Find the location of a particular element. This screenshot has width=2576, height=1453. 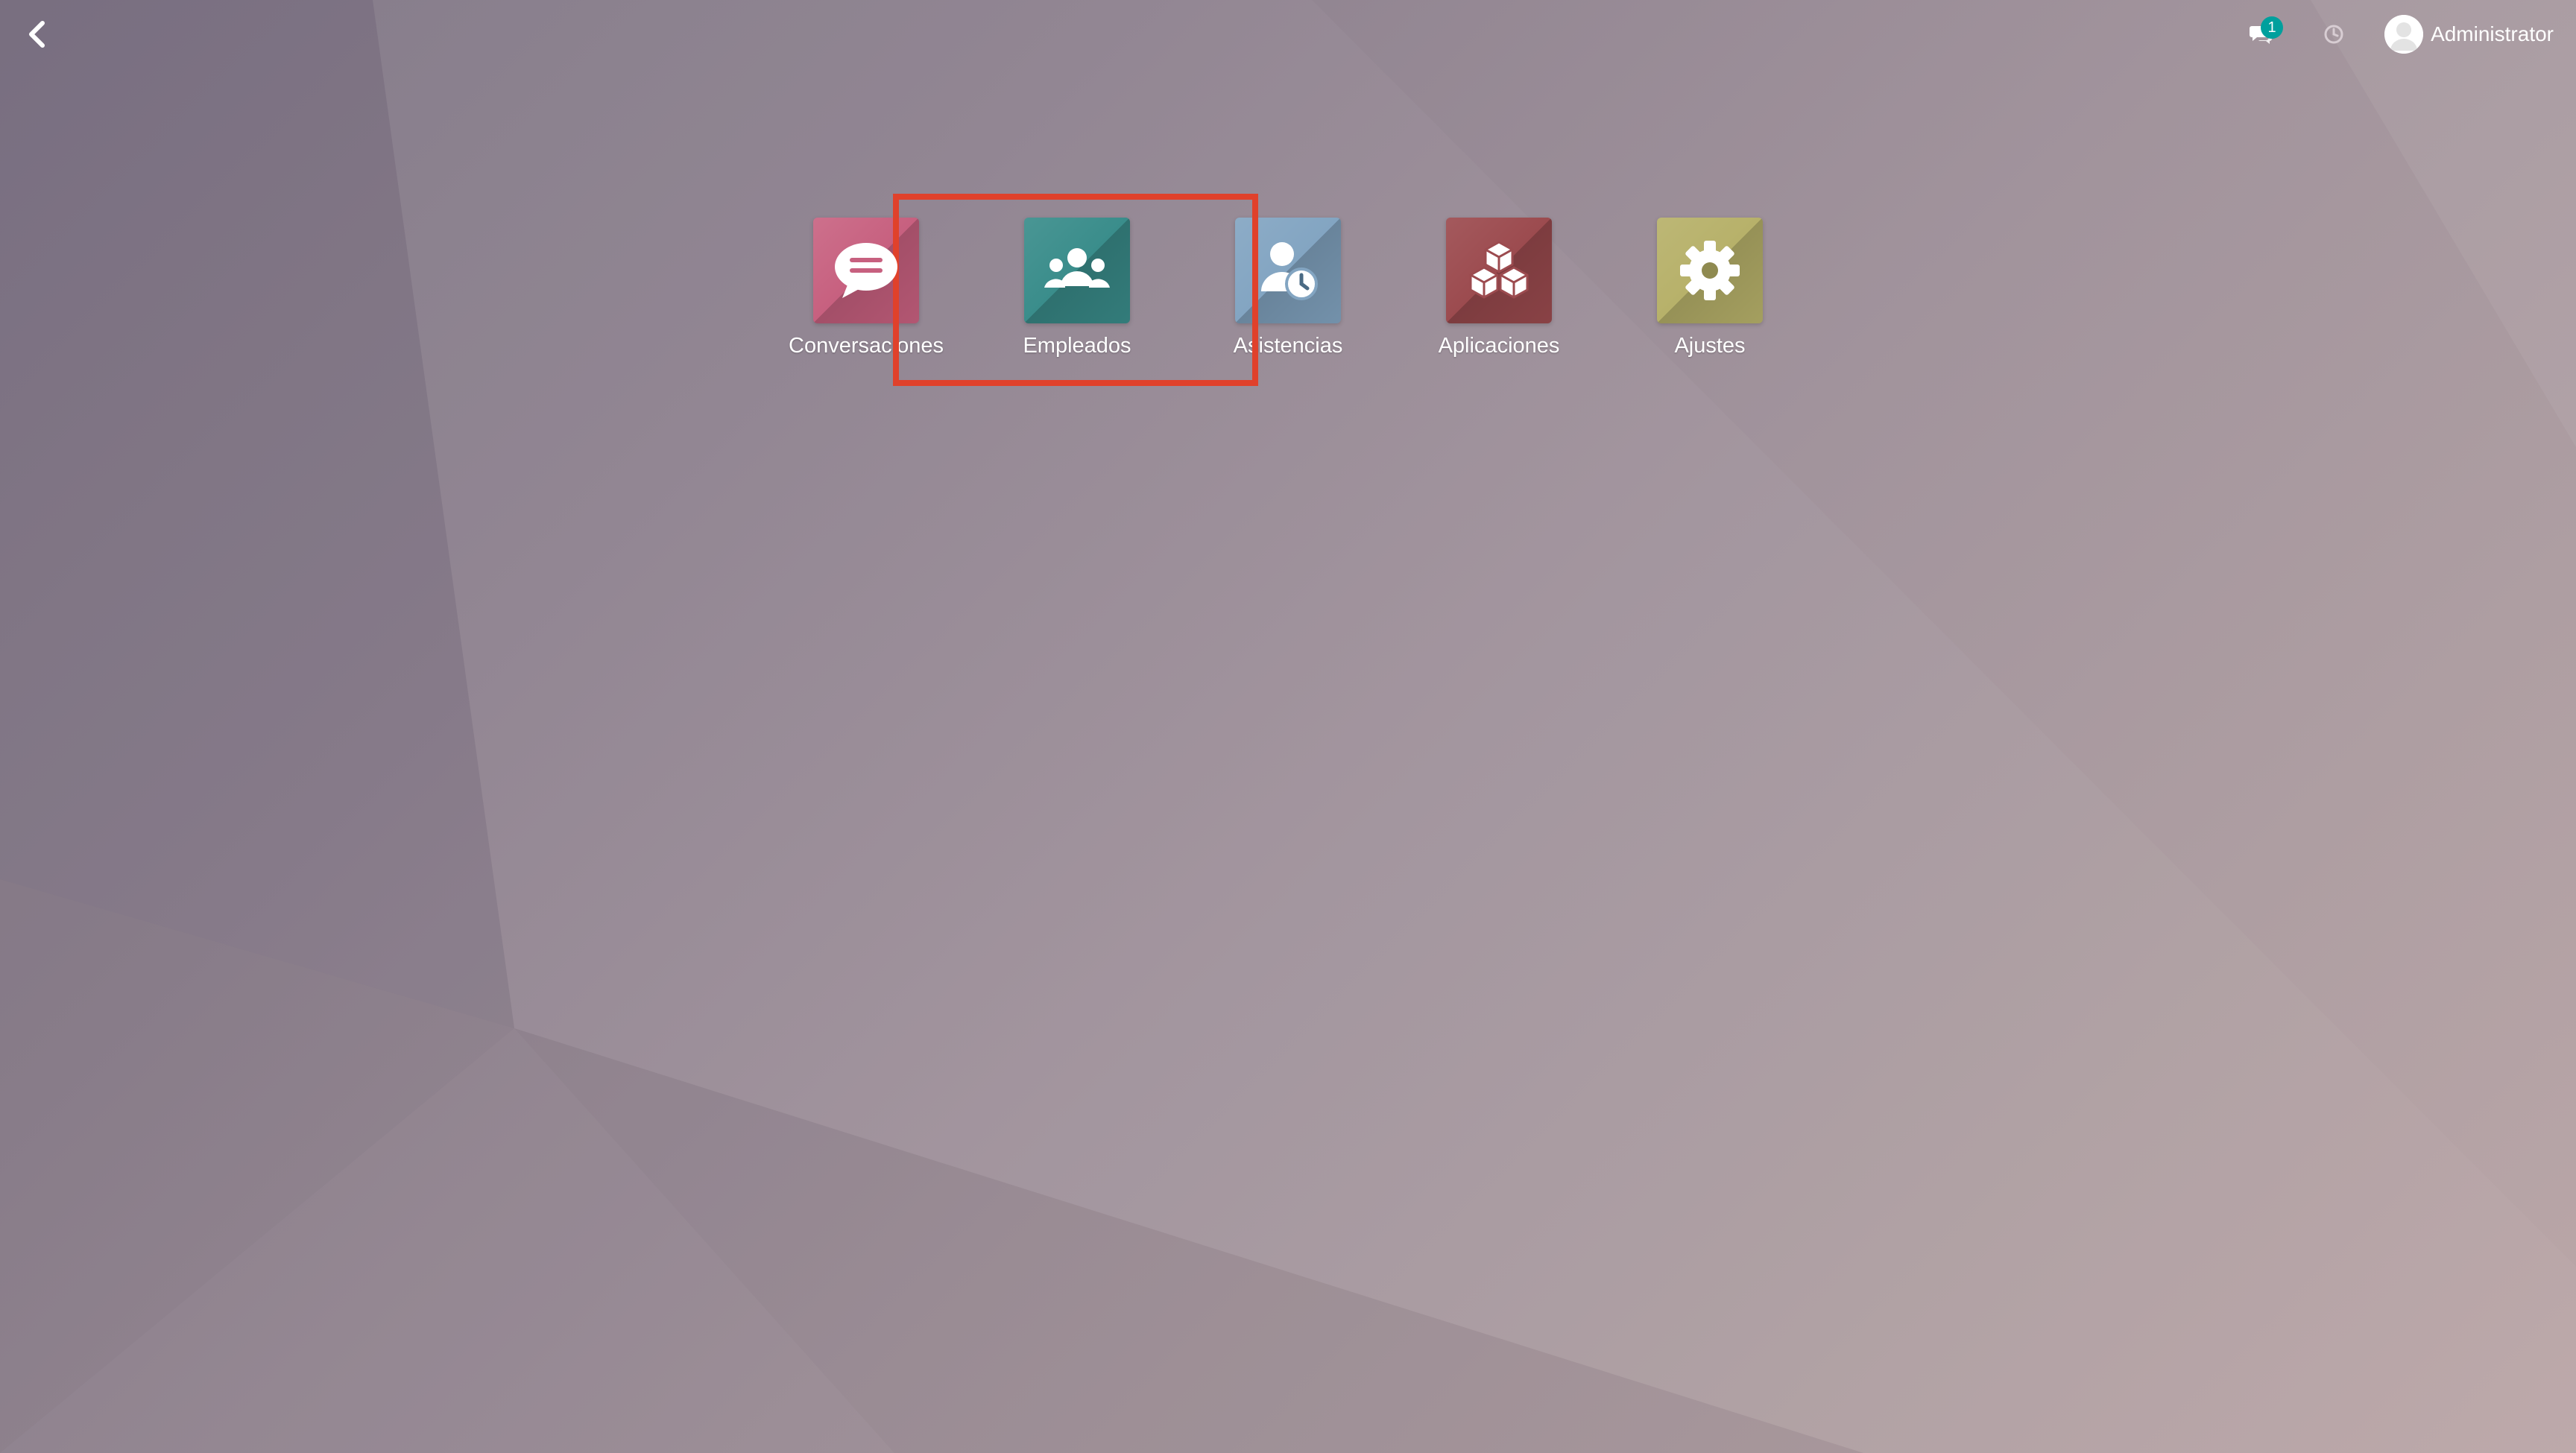

back-button is located at coordinates (37, 34).